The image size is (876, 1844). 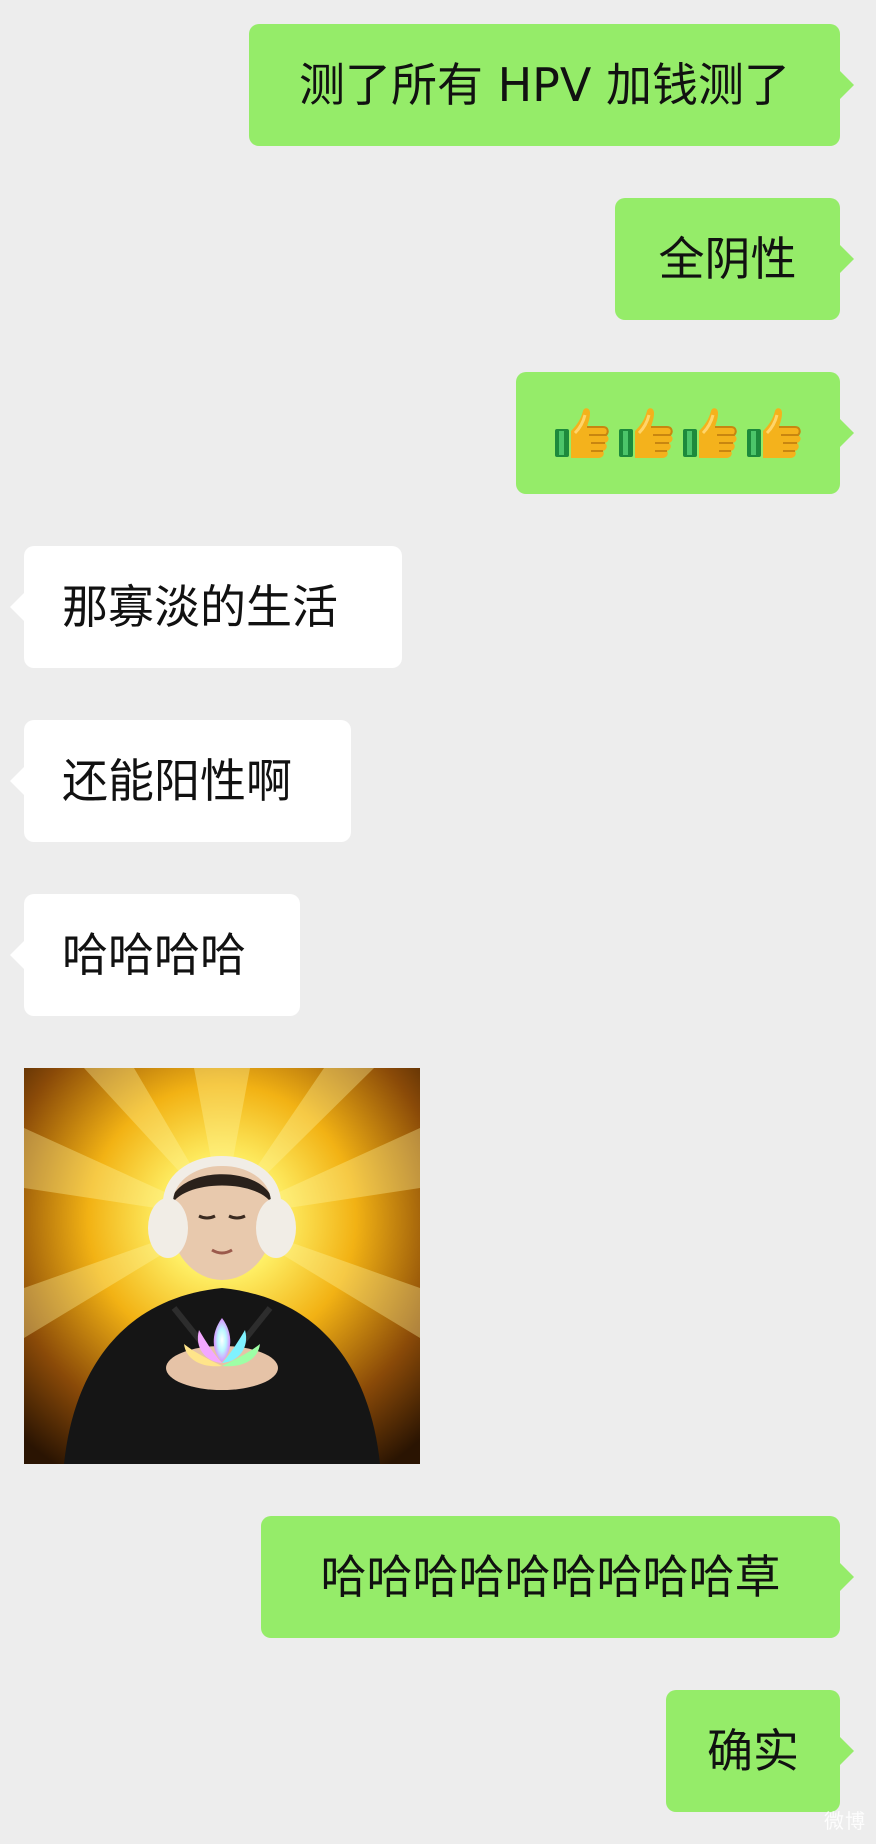 What do you see at coordinates (177, 781) in the screenshot?
I see `message-text: 还能阳性啊` at bounding box center [177, 781].